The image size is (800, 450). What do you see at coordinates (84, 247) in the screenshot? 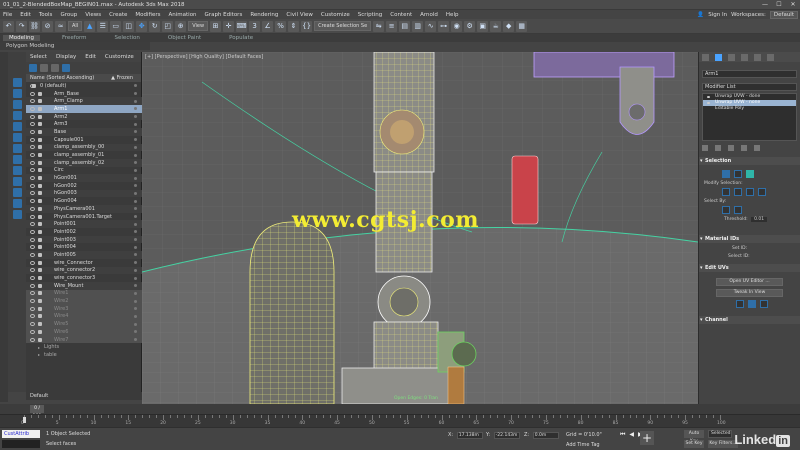
I see `object-row: Point004` at bounding box center [84, 247].